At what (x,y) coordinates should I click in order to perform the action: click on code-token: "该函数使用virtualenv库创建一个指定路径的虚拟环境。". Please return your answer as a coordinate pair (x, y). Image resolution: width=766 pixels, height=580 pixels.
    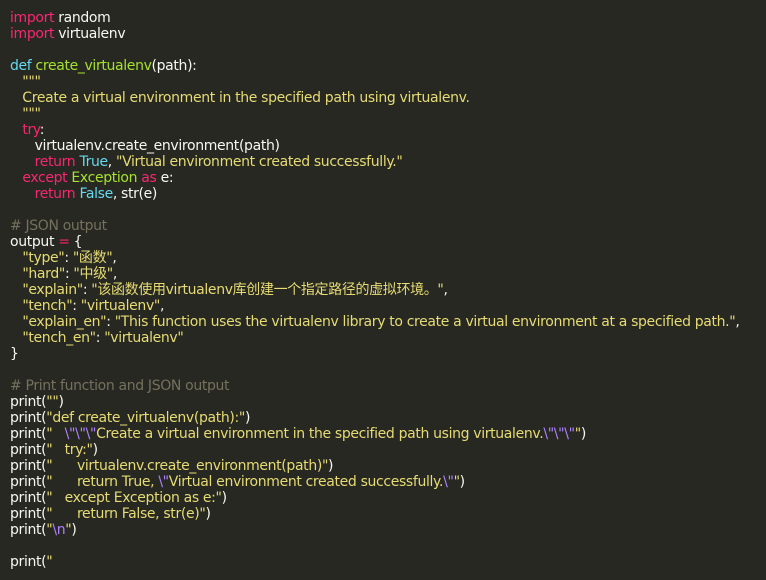
    Looking at the image, I should click on (267, 290).